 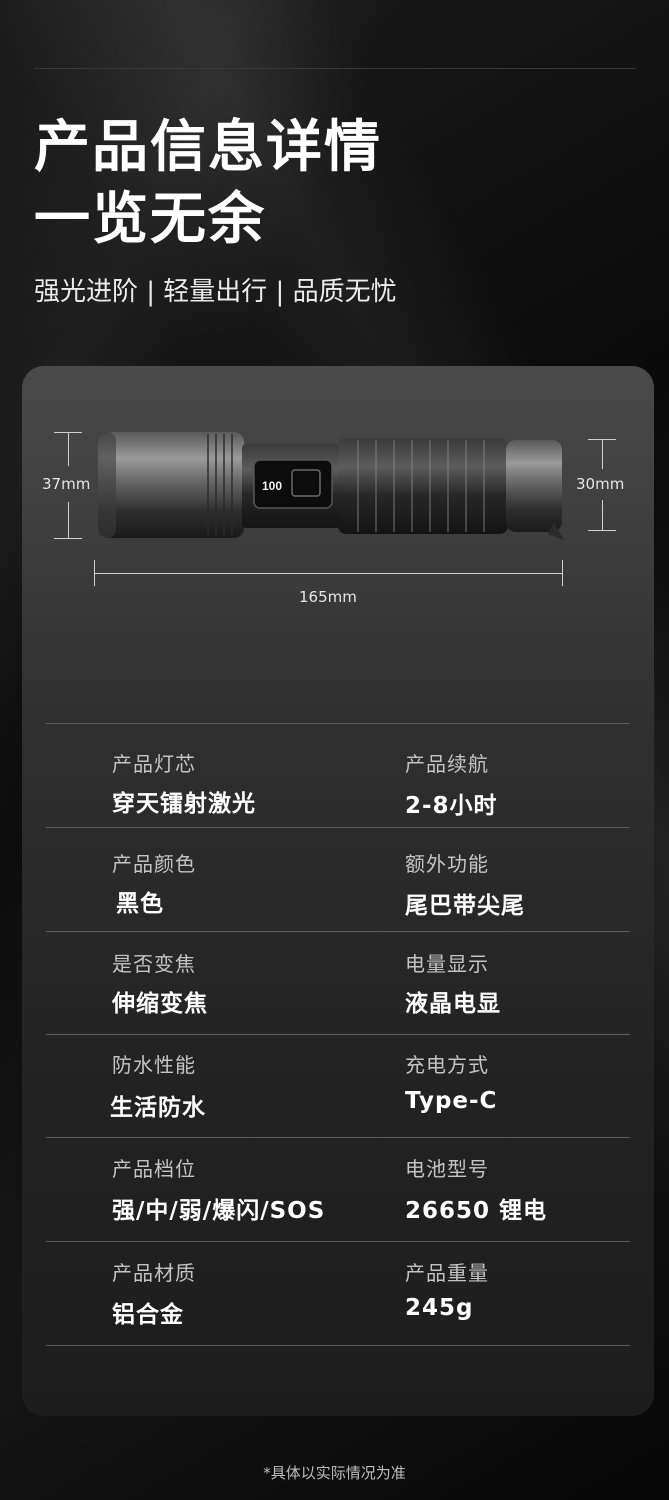 What do you see at coordinates (334, 1473) in the screenshot?
I see `disclaimer-note: *具体以实际情况为准` at bounding box center [334, 1473].